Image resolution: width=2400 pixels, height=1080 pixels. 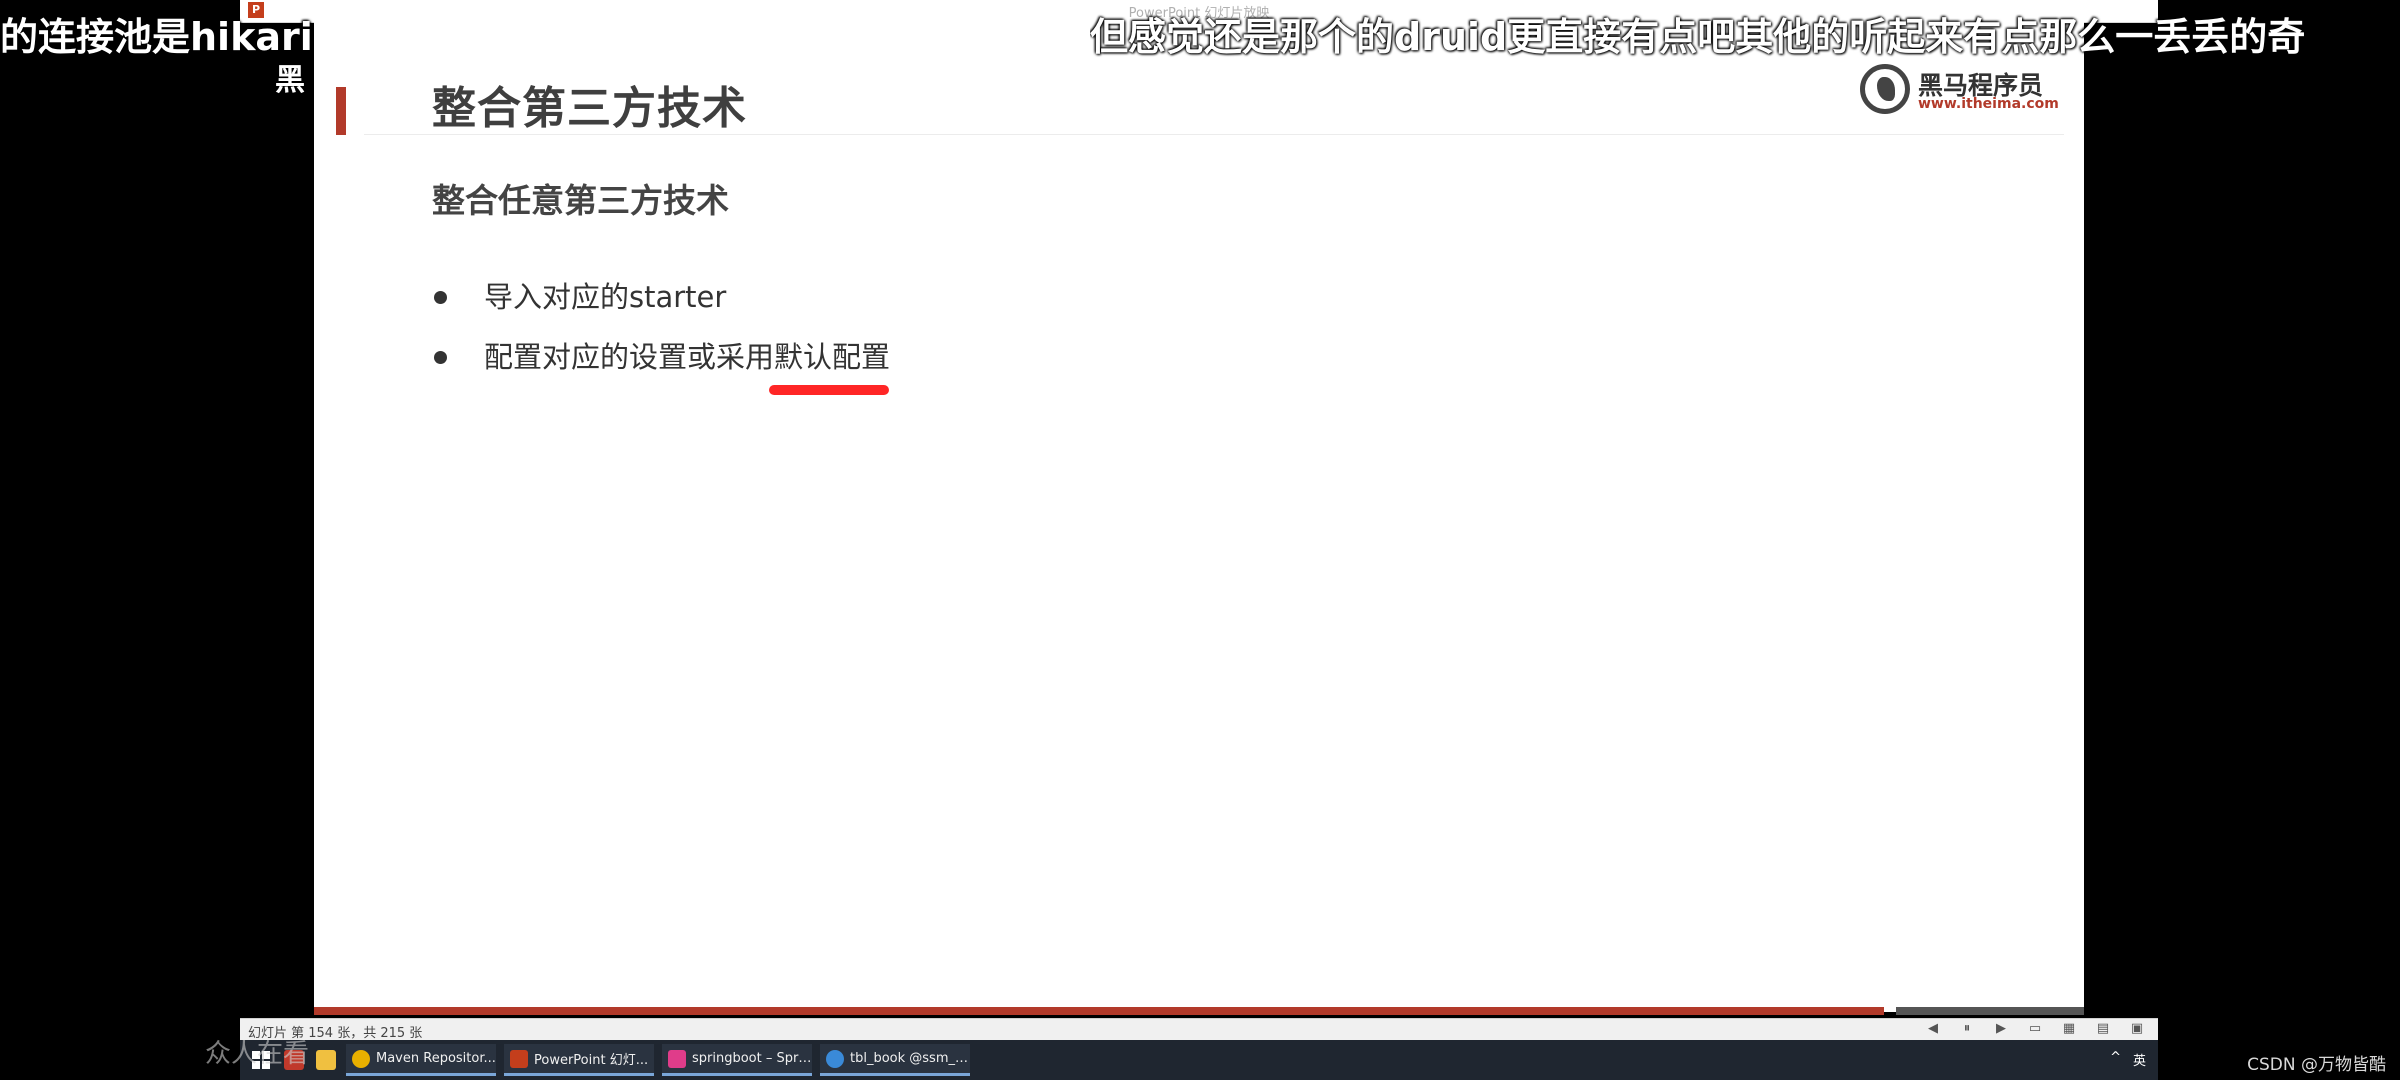 What do you see at coordinates (2316, 1065) in the screenshot?
I see `csdn-watermark: CSDN @万物皆酷` at bounding box center [2316, 1065].